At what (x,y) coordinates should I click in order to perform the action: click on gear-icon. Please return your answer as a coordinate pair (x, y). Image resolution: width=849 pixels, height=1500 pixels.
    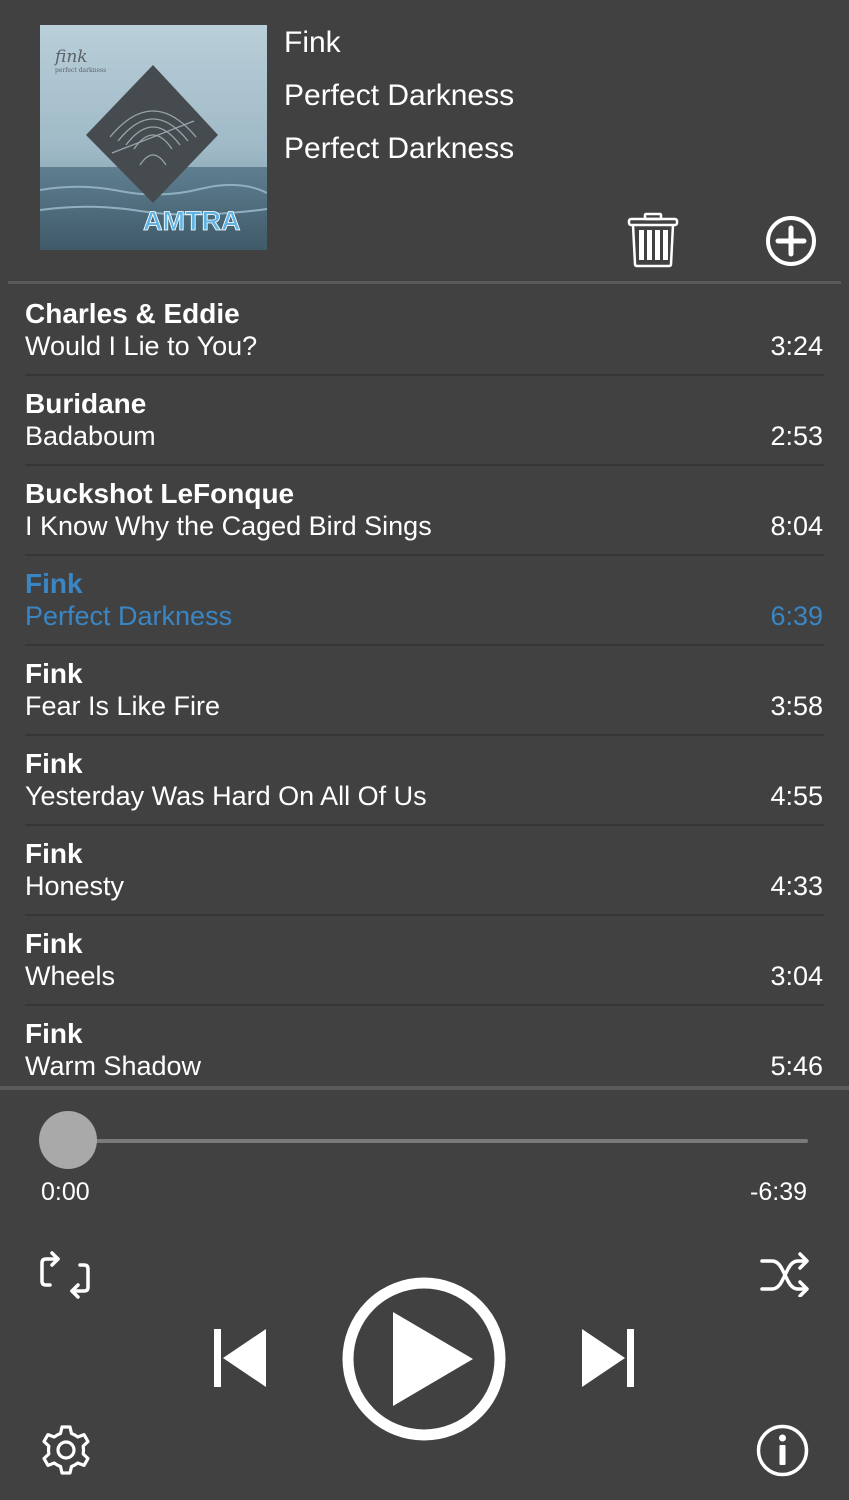
    Looking at the image, I should click on (66, 1450).